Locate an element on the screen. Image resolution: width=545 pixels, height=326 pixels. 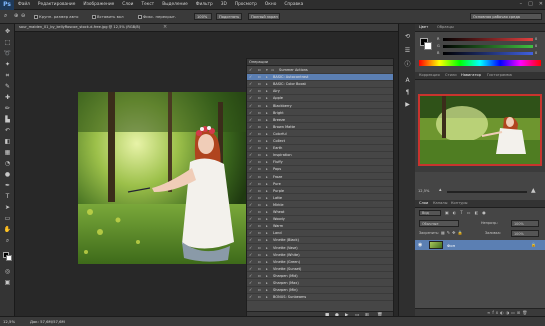
blend-mode-select: Обычные is located at coordinates (439, 223).